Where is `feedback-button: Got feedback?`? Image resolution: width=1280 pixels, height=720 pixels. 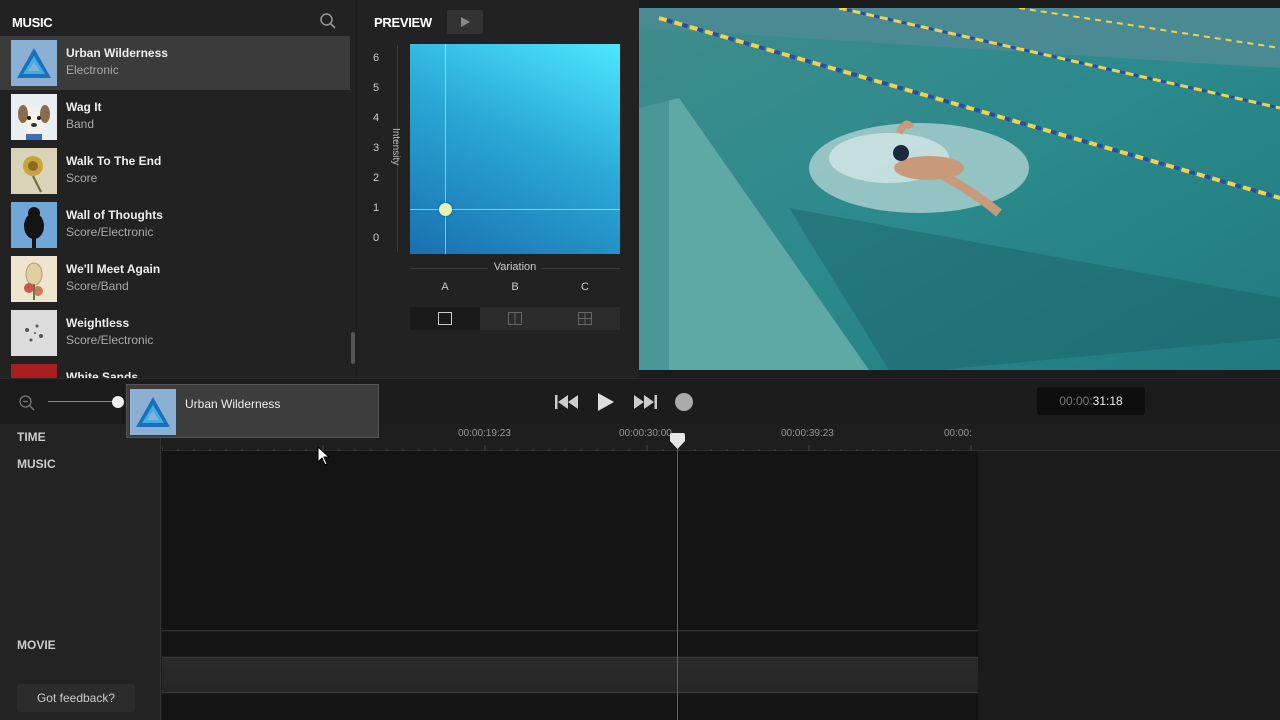 feedback-button: Got feedback? is located at coordinates (76, 698).